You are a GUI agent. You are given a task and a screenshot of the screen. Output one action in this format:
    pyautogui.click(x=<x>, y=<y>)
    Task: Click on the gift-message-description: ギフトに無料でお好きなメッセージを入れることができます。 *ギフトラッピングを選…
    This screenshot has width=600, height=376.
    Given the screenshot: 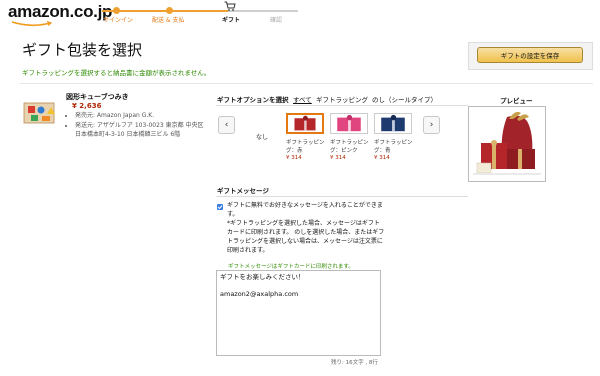 What is the action you would take?
    pyautogui.click(x=306, y=228)
    